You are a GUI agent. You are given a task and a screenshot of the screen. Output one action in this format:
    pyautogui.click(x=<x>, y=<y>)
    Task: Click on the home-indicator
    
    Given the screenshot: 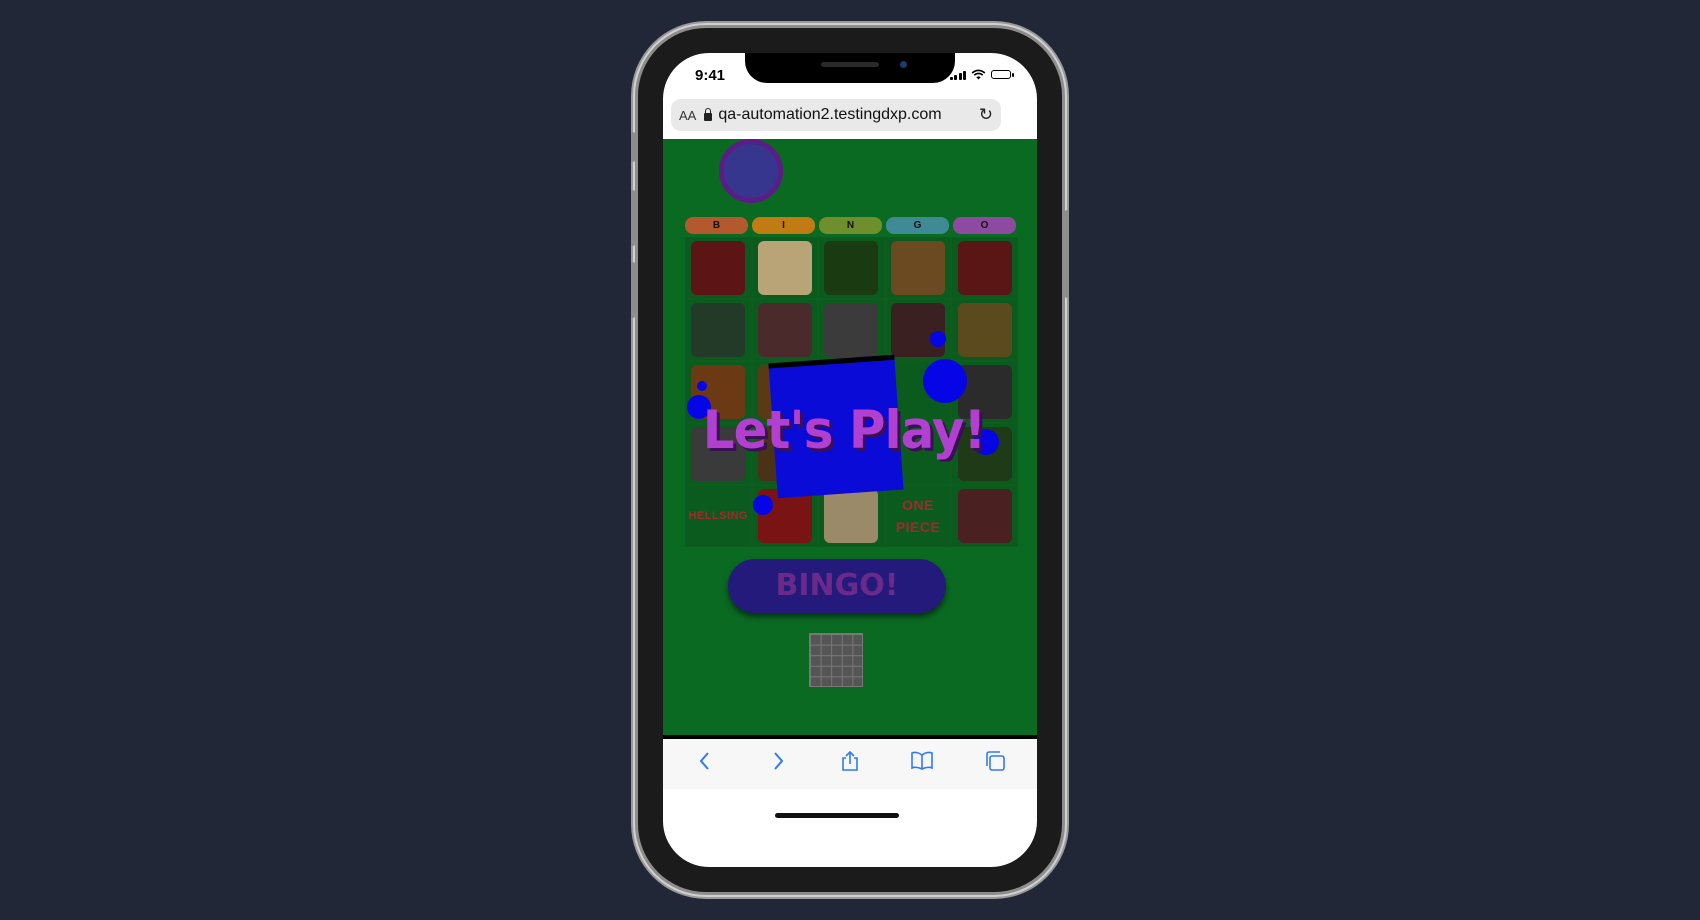 What is the action you would take?
    pyautogui.click(x=837, y=815)
    